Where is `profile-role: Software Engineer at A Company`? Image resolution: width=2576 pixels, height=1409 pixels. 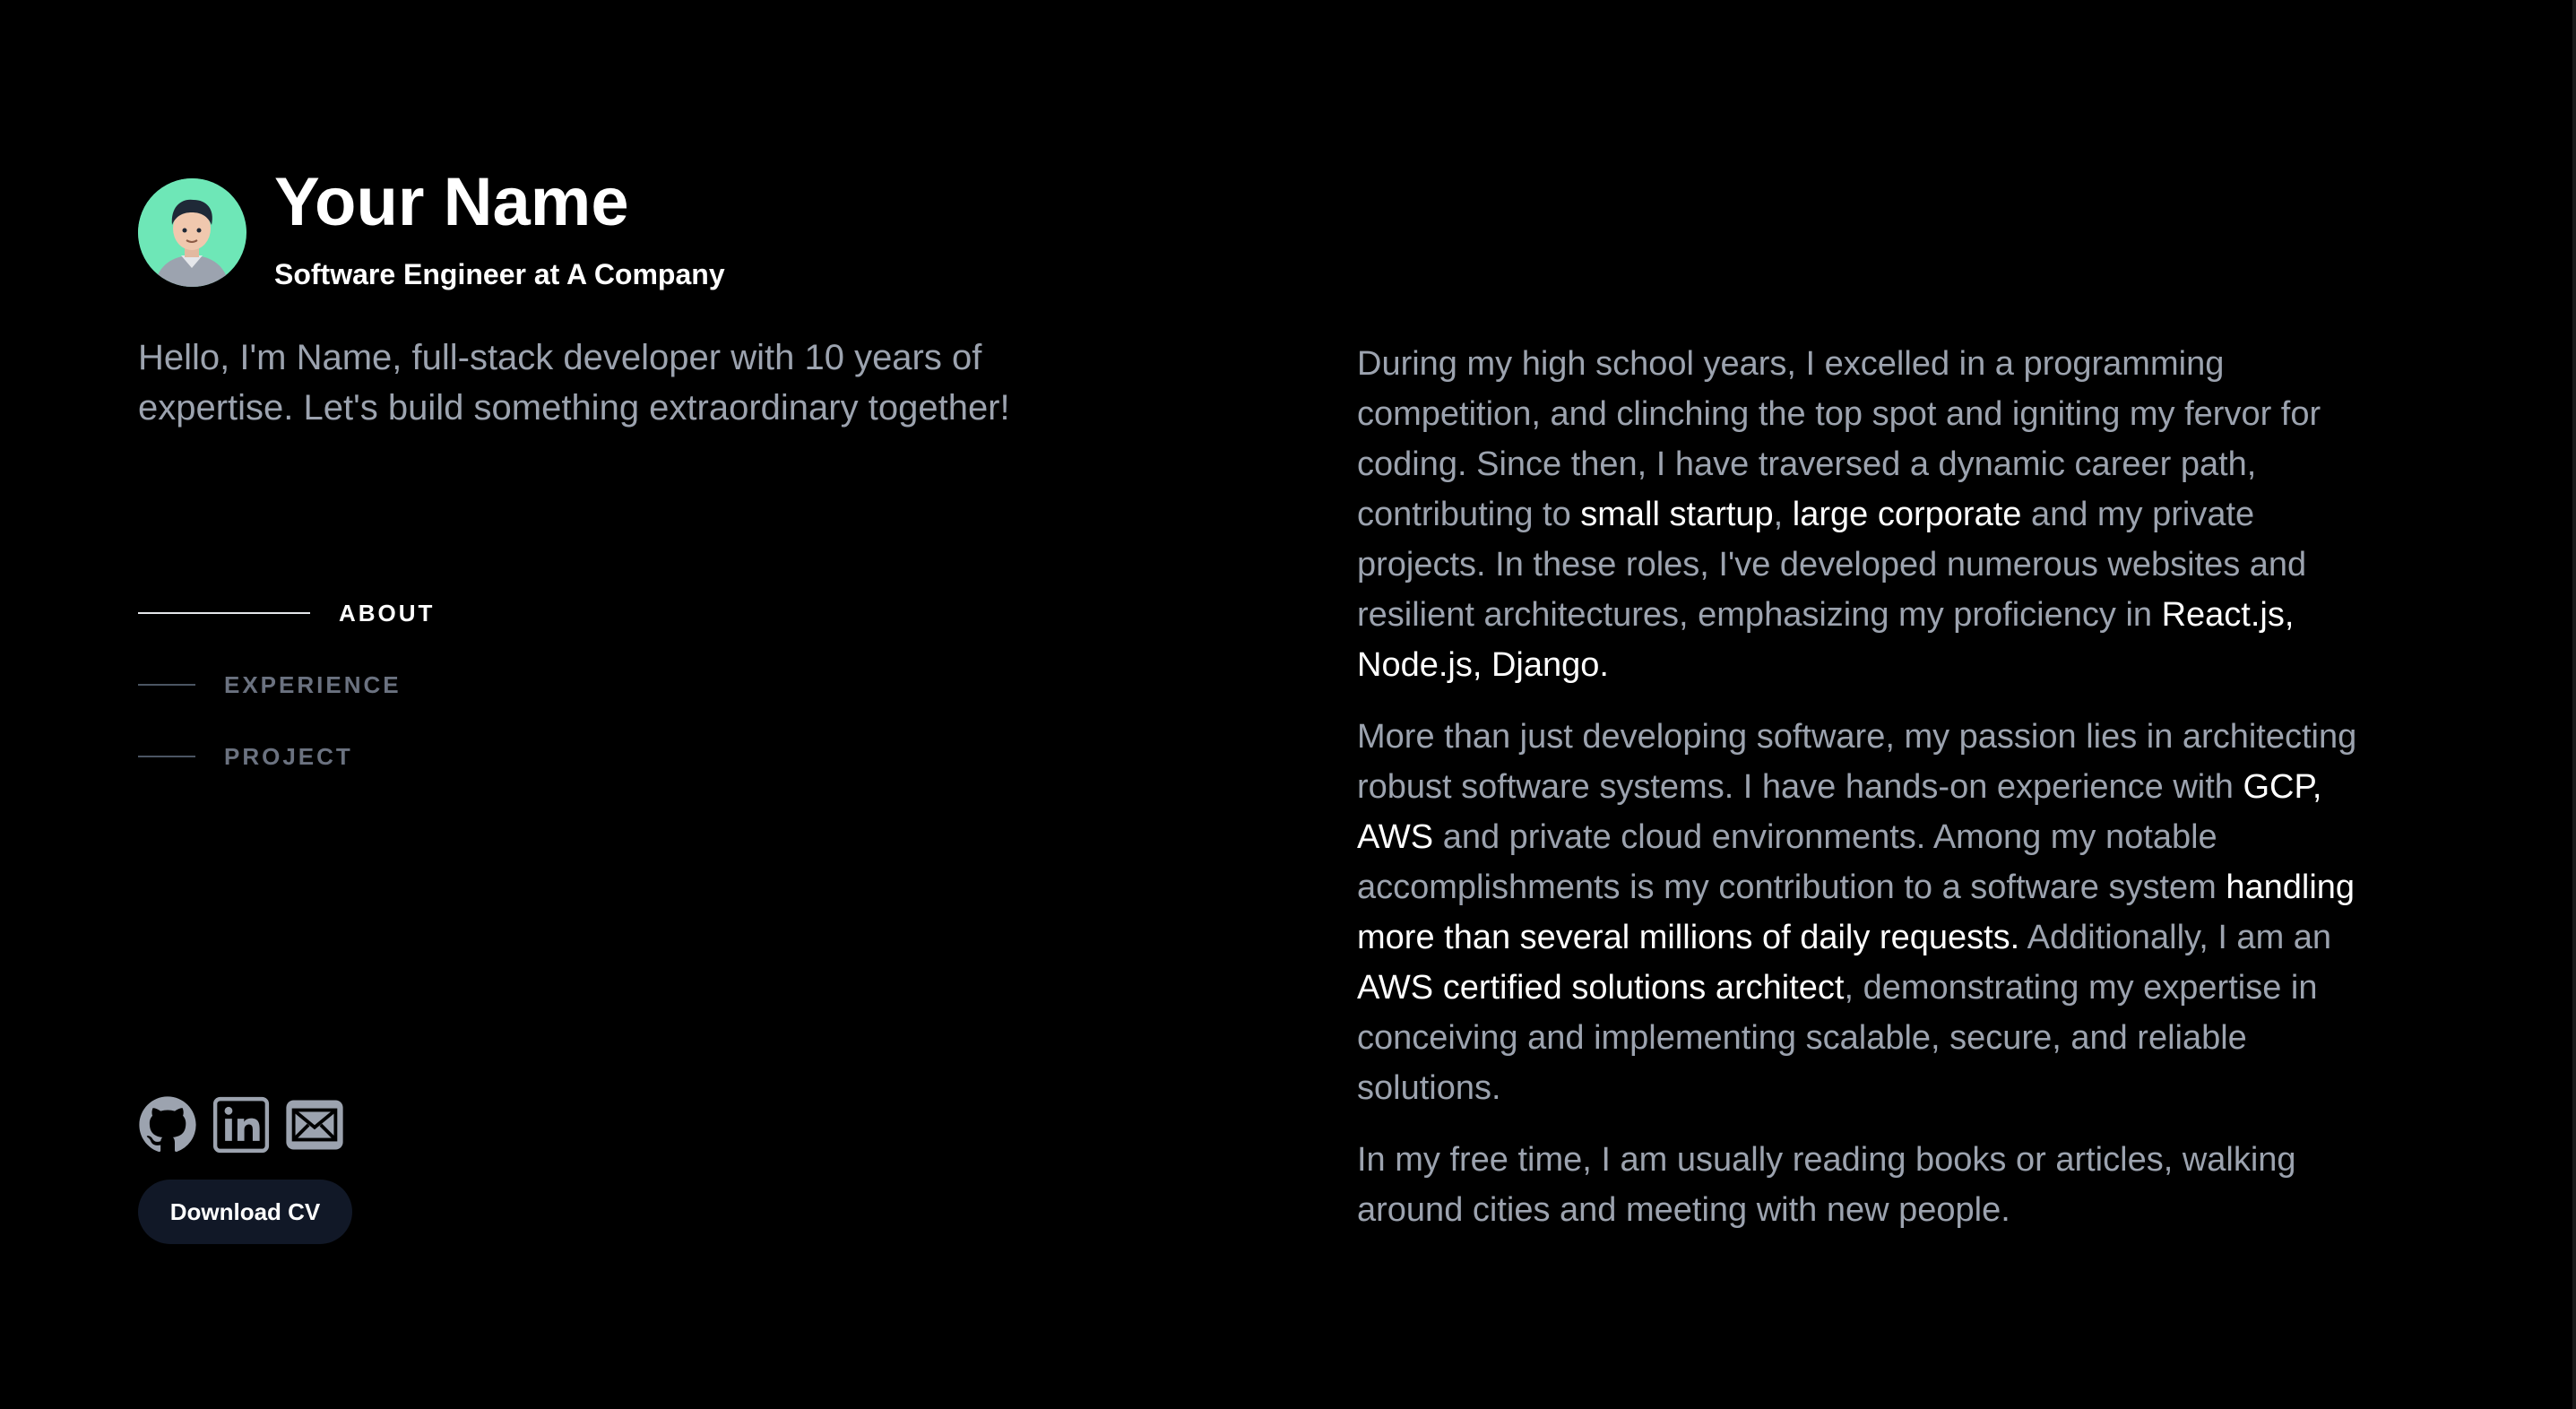 profile-role: Software Engineer at A Company is located at coordinates (499, 274).